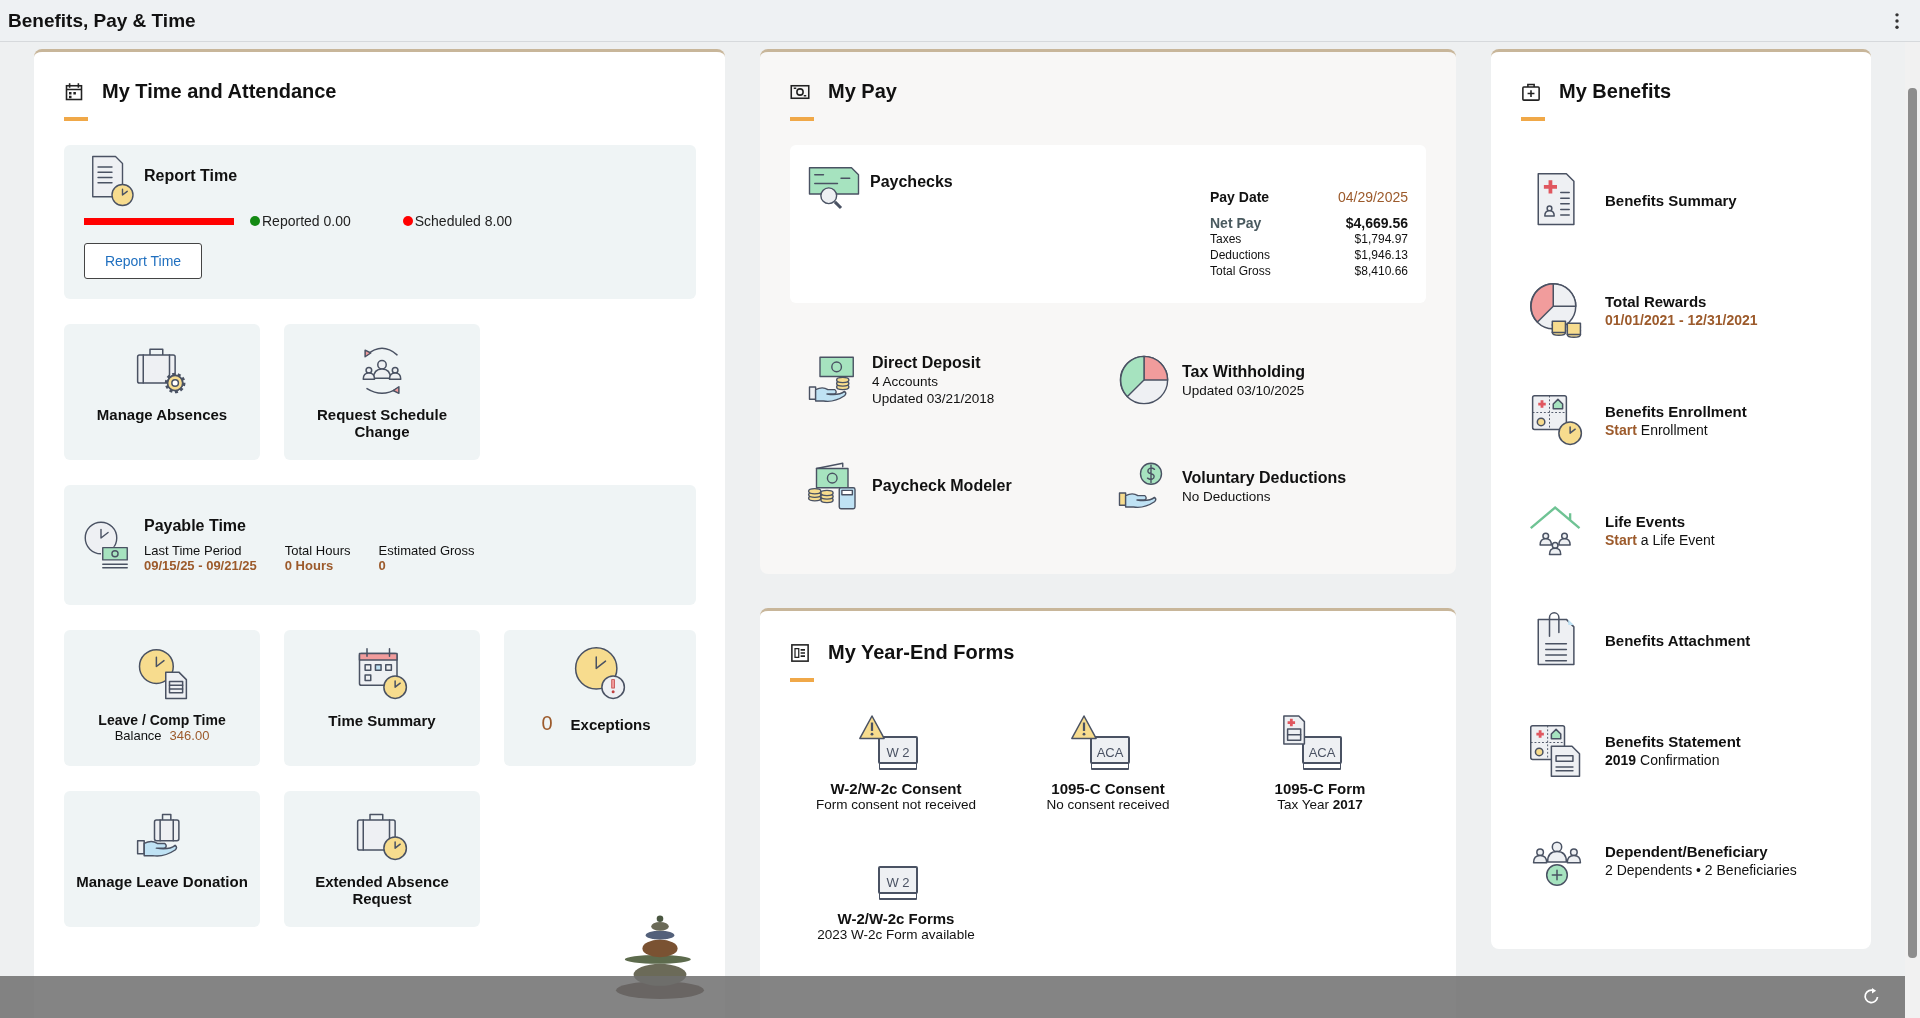 This screenshot has width=1920, height=1018. I want to click on tile-title: Benefits Statement, so click(1673, 741).